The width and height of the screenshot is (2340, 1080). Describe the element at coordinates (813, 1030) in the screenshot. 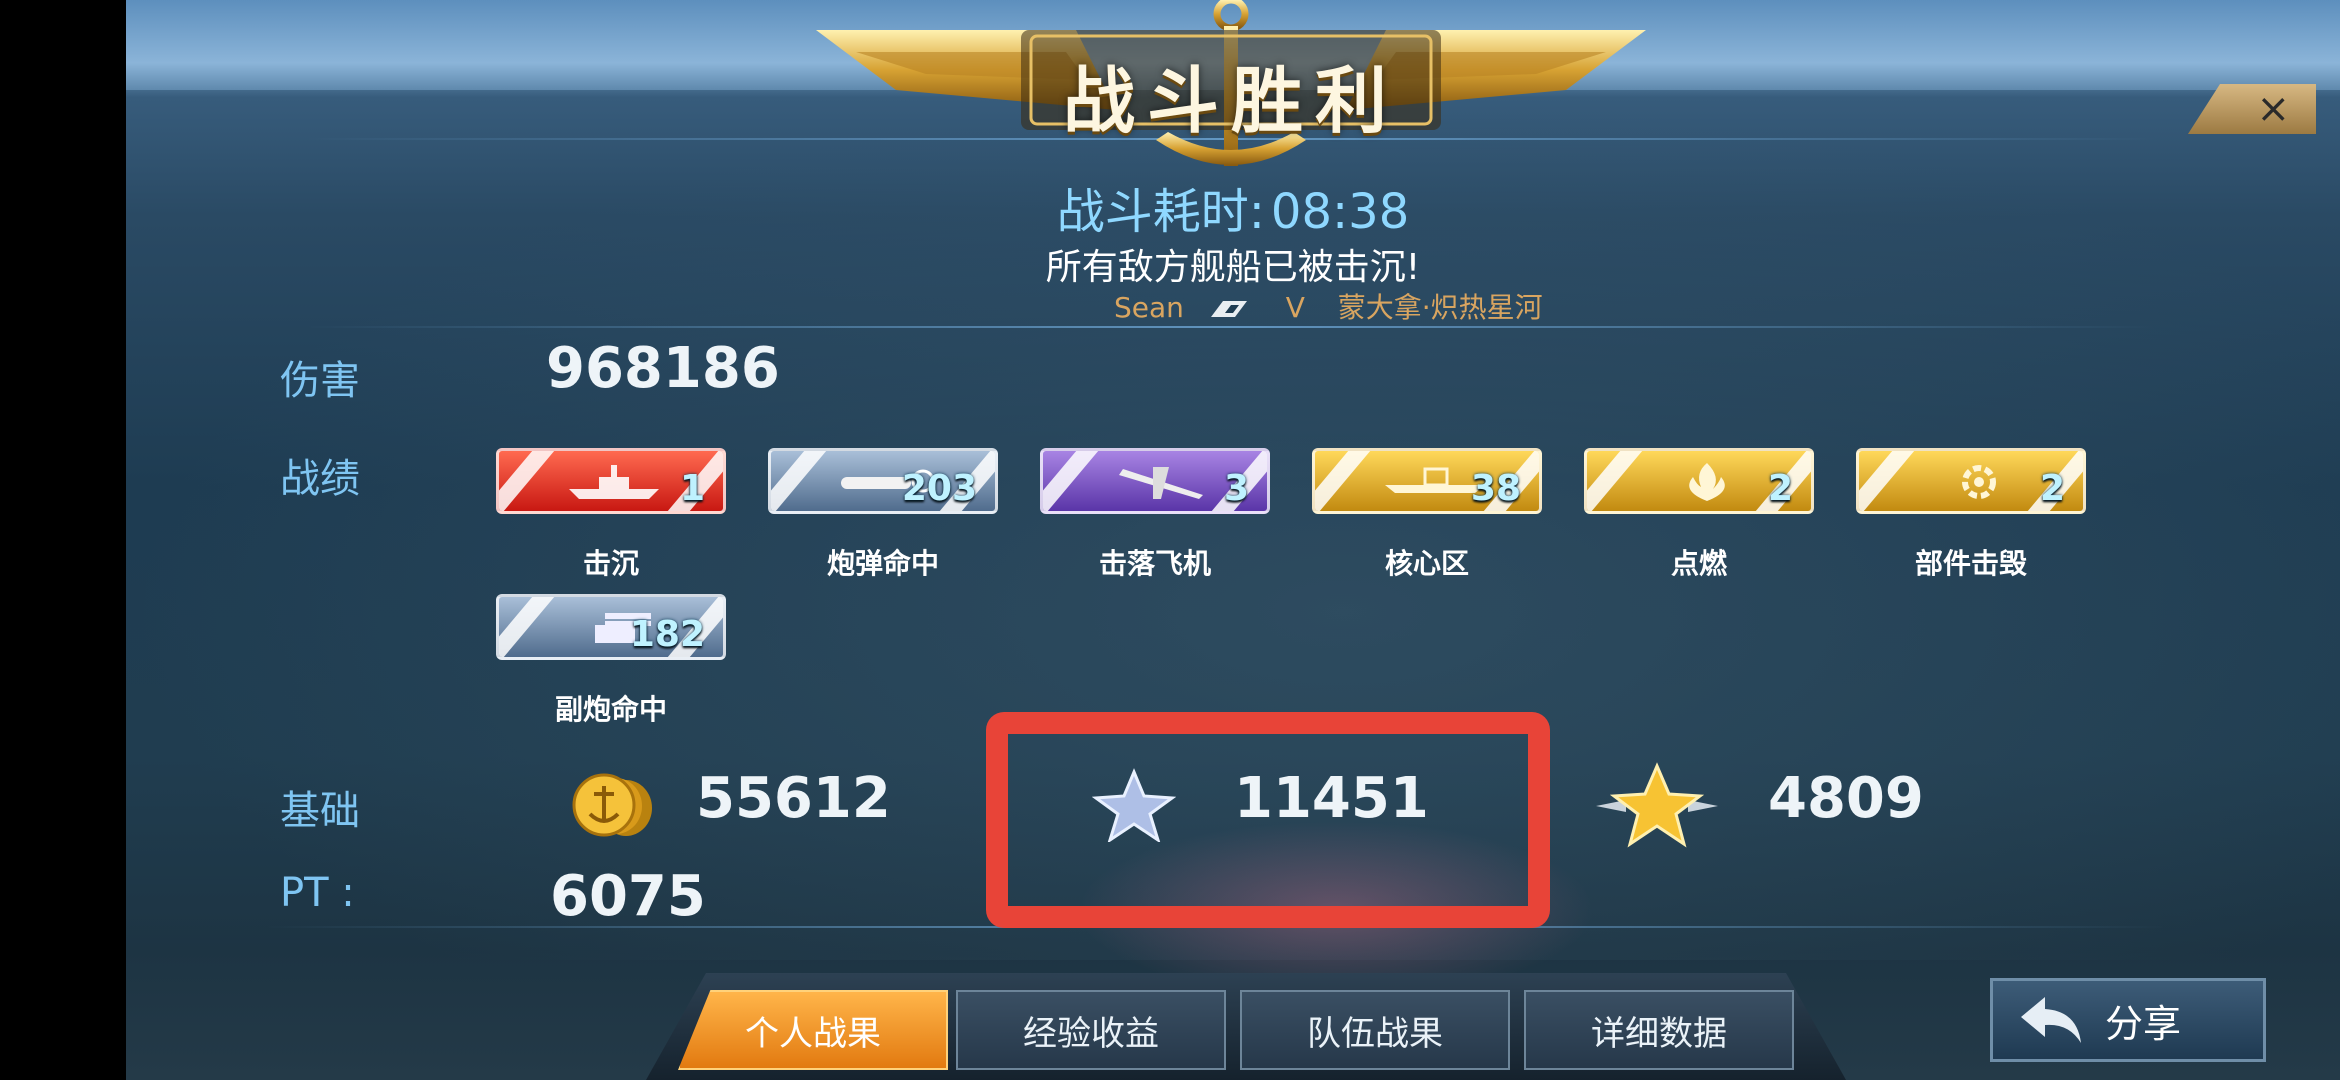

I see `tab-personal-results: 个人战果` at that location.